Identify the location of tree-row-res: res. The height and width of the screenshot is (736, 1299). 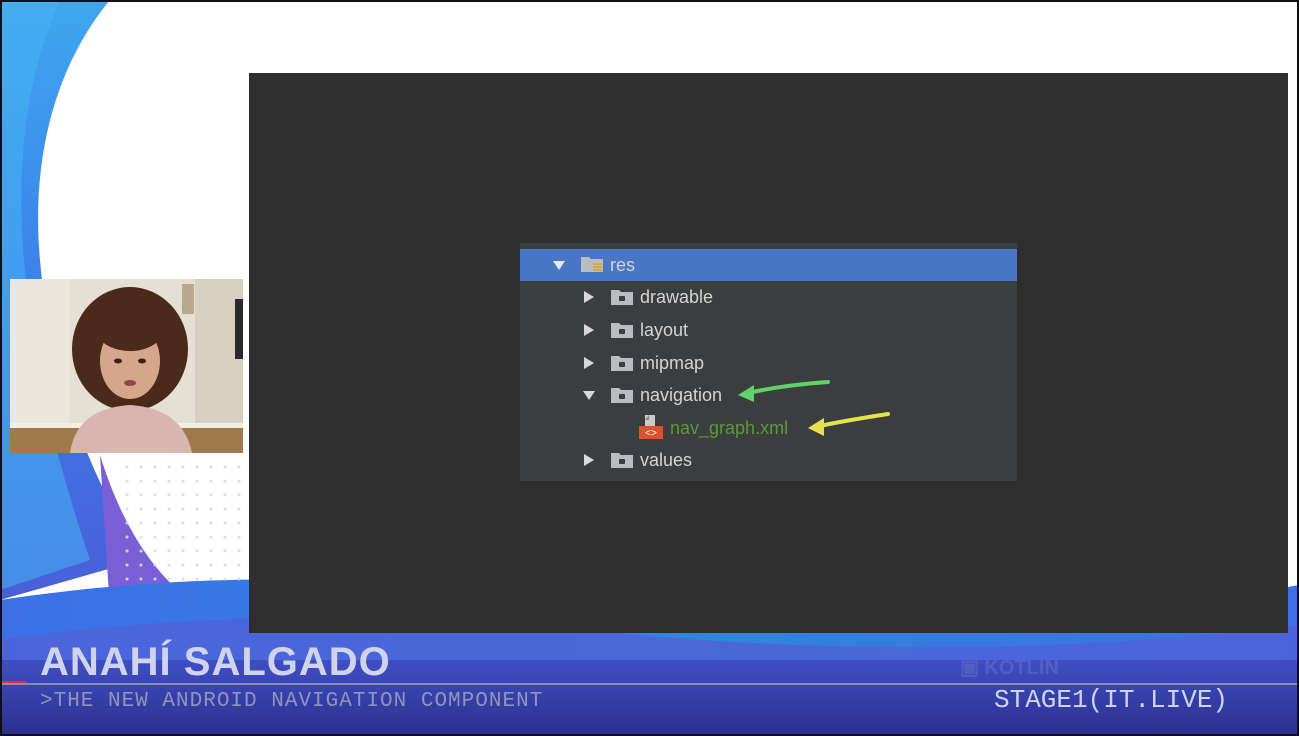
(768, 265).